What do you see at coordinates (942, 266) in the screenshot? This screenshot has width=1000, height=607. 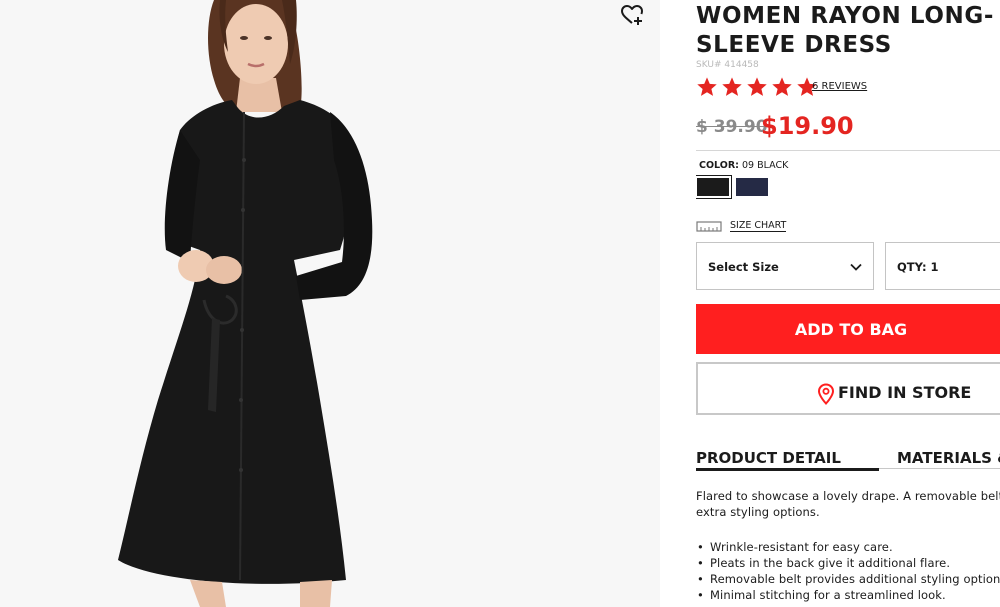 I see `quantity-select: QTY: 1` at bounding box center [942, 266].